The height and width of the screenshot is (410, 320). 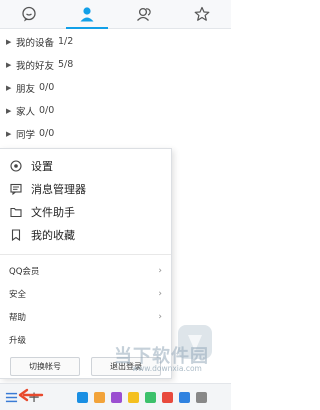 I want to click on menu-item-my-favorites: 我的收藏, so click(x=85, y=234).